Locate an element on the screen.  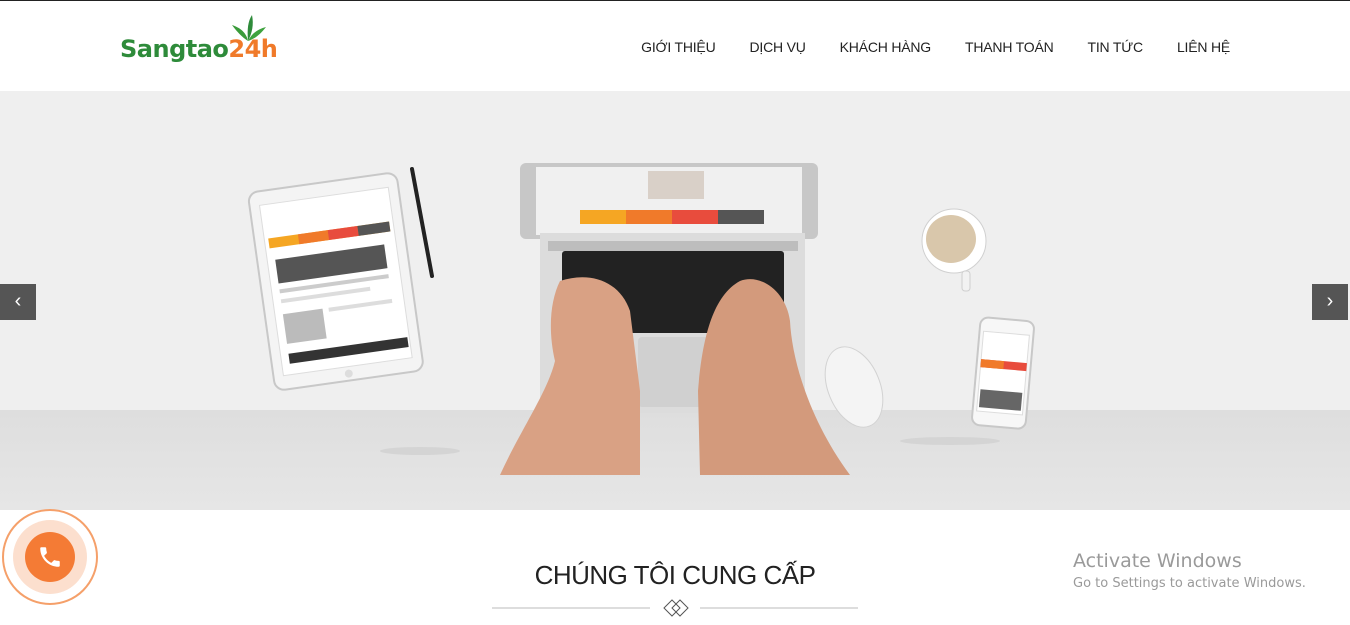
nav-item-khach-hang: KHÁCH HÀNG is located at coordinates (886, 47).